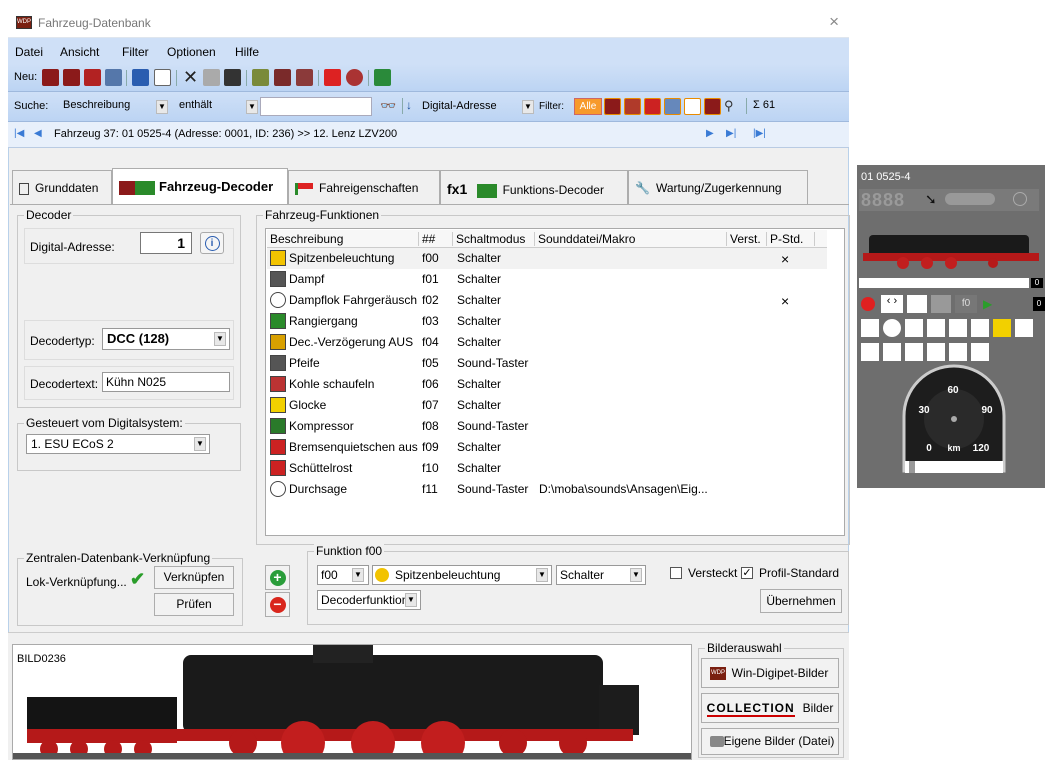 The height and width of the screenshot is (762, 1045). What do you see at coordinates (166, 382) in the screenshot?
I see `decoder-text-input: Kühn N025` at bounding box center [166, 382].